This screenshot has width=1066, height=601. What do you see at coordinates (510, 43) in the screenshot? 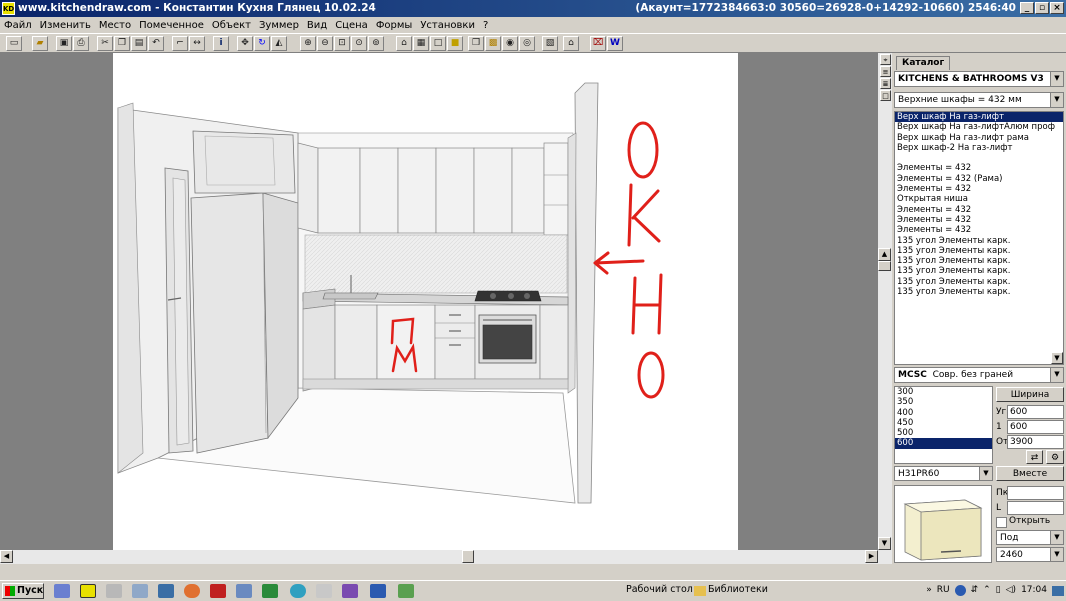
I see `camera-icon: ◉` at bounding box center [510, 43].